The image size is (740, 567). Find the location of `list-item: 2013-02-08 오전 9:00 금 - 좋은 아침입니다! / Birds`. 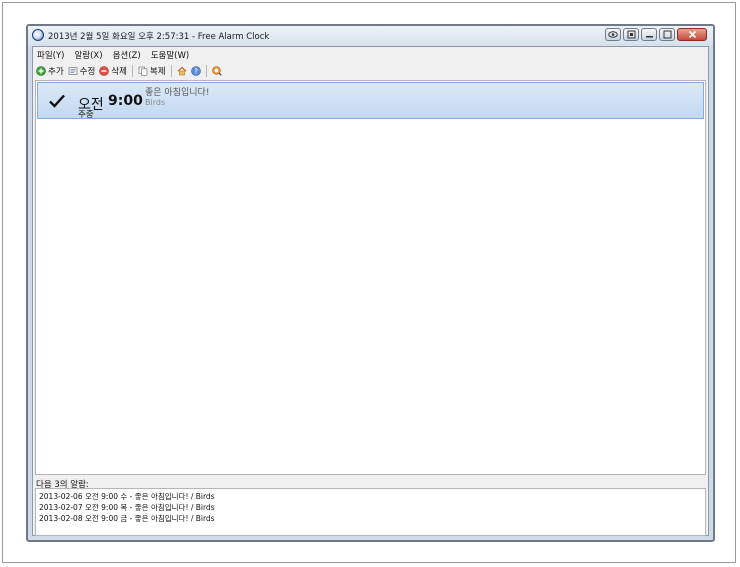

list-item: 2013-02-08 오전 9:00 금 - 좋은 아침입니다! / Birds is located at coordinates (127, 518).